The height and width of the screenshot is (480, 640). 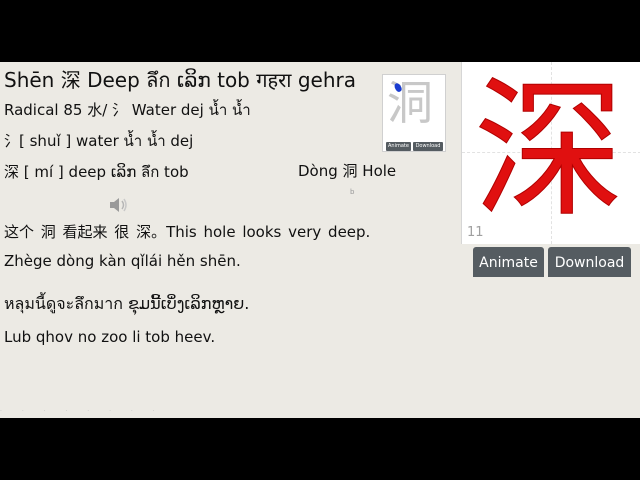 What do you see at coordinates (347, 171) in the screenshot?
I see `hole-line: Dòng 洞 Hole` at bounding box center [347, 171].